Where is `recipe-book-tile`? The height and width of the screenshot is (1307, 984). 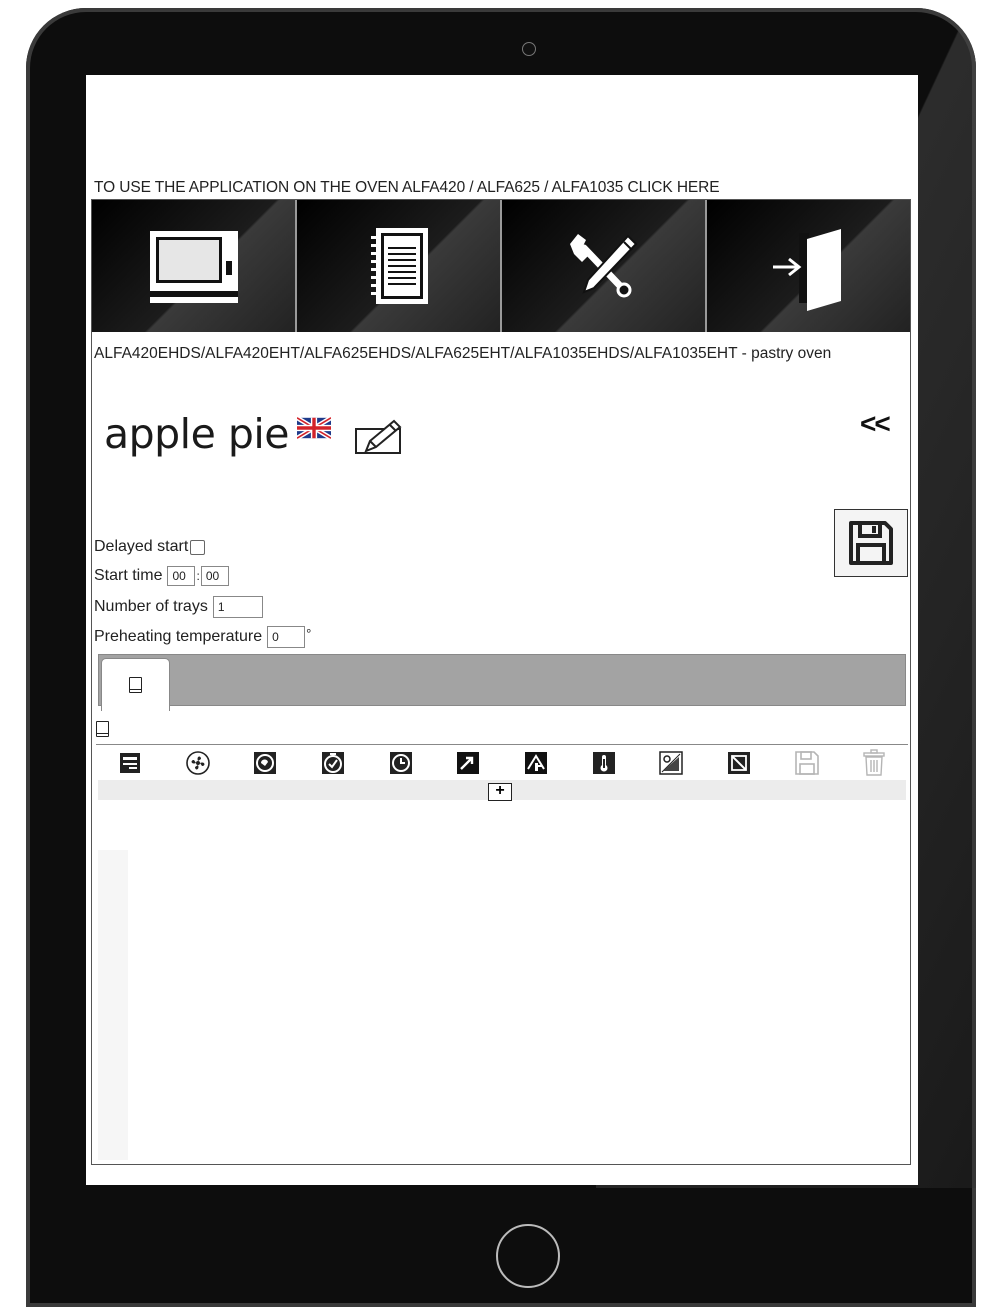
recipe-book-tile is located at coordinates (399, 266).